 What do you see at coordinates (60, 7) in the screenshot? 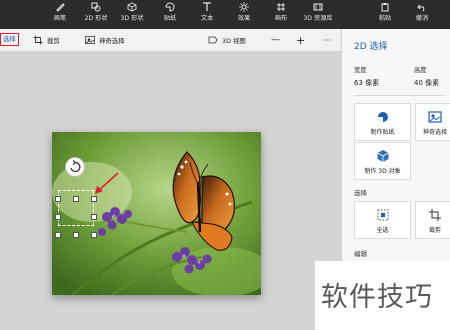
I see `brush-icon` at bounding box center [60, 7].